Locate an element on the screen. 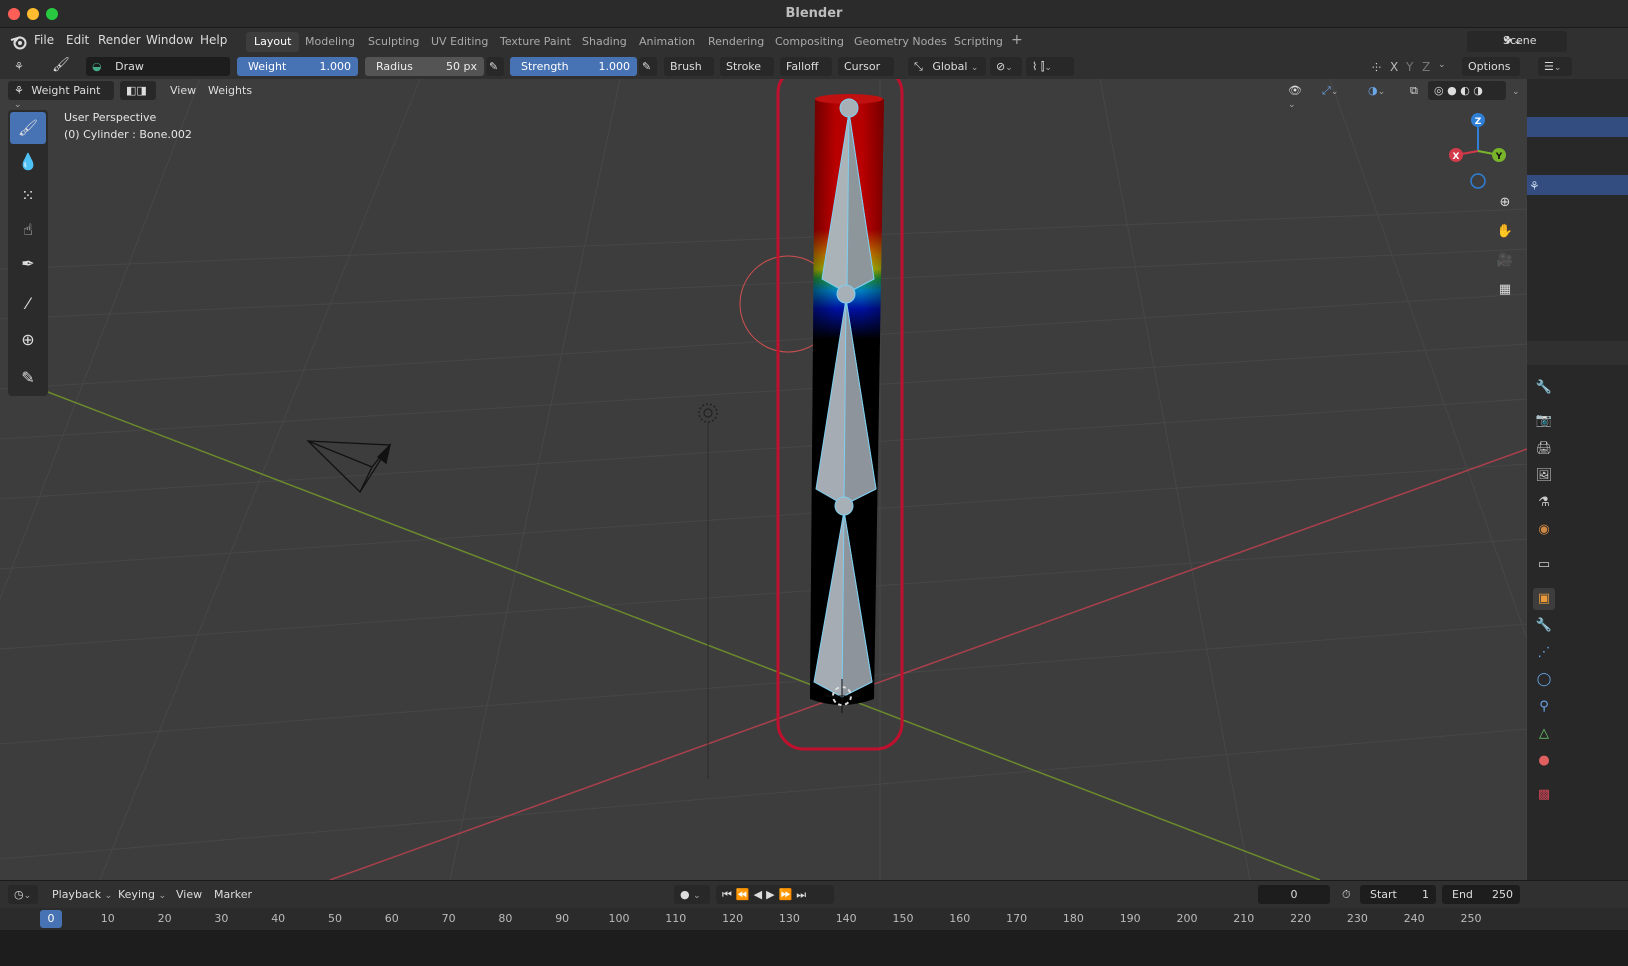  start-frame-field: Start 1 is located at coordinates (1398, 894).